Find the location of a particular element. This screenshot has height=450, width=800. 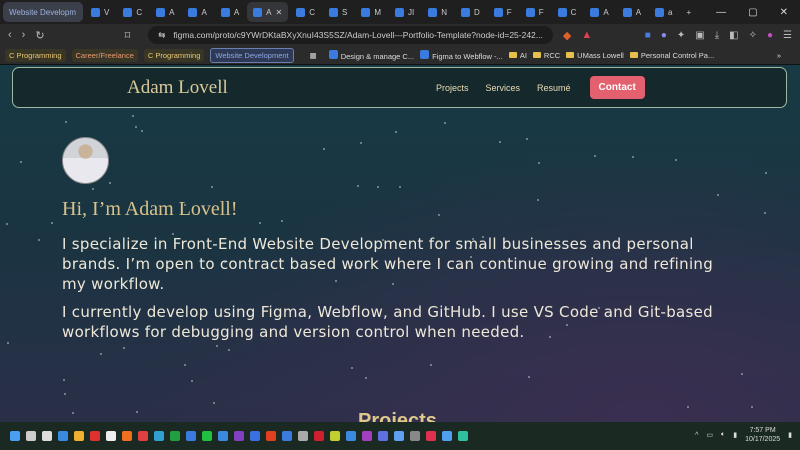

clock: 7:57 PM 10/17/2025 is located at coordinates (762, 435).